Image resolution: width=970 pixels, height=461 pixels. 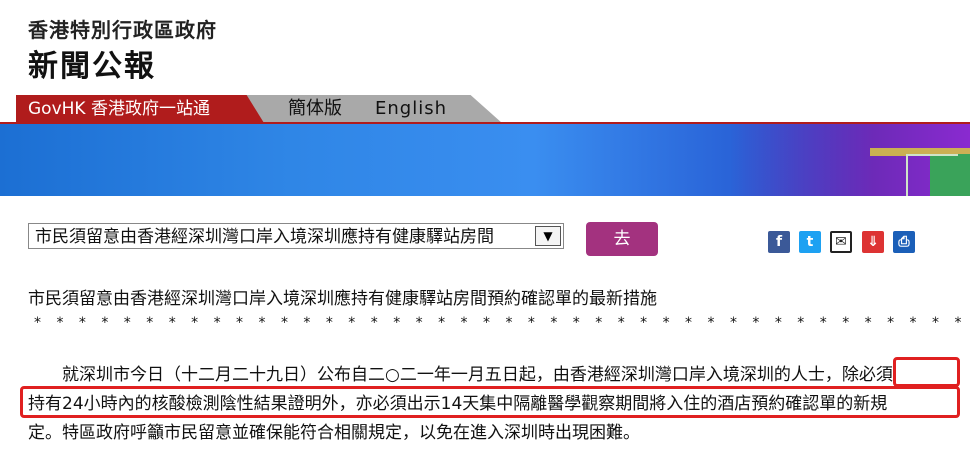 I want to click on top-nav: GovHK 香港政府一站通 簡体版 English, so click(x=485, y=109).